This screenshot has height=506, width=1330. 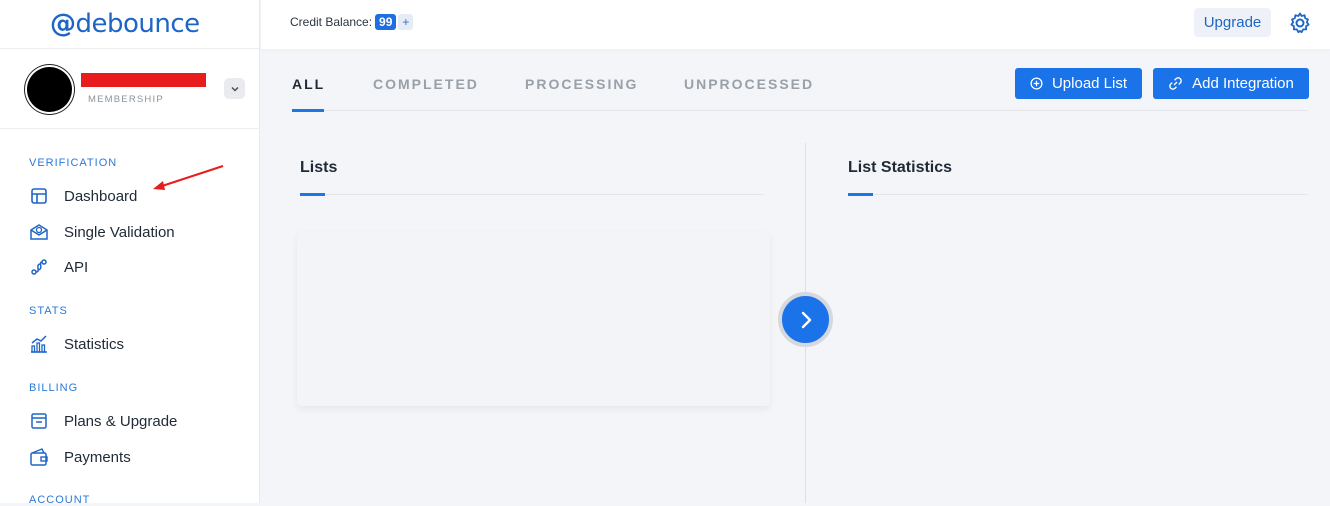 I want to click on topbar: Credit Balance: 99 + Upgrade, so click(x=795, y=24).